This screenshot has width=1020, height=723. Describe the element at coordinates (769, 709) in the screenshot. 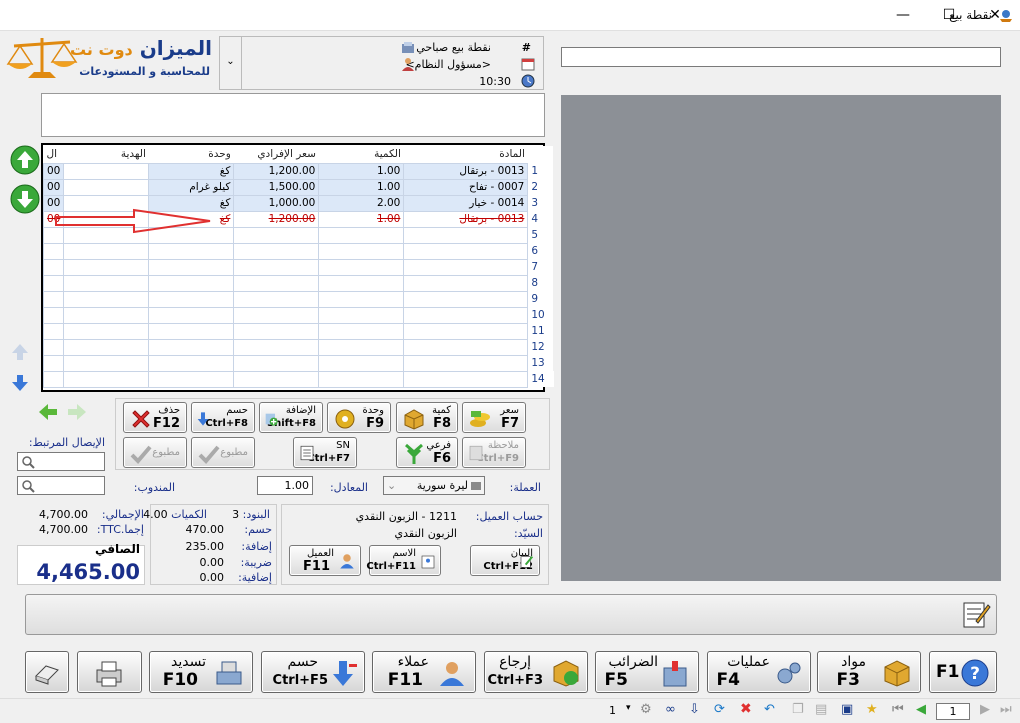

I see `undo-icon: ↶` at that location.